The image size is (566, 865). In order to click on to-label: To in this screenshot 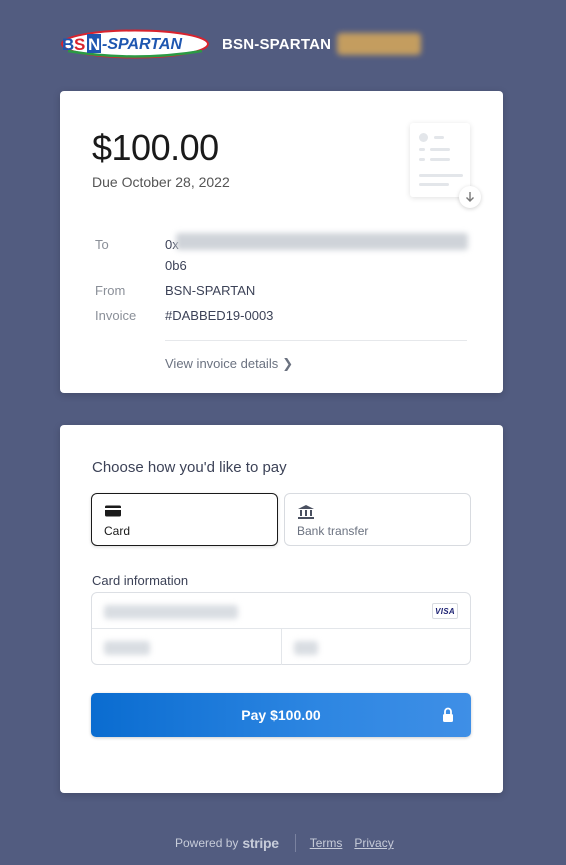, I will do `click(102, 244)`.